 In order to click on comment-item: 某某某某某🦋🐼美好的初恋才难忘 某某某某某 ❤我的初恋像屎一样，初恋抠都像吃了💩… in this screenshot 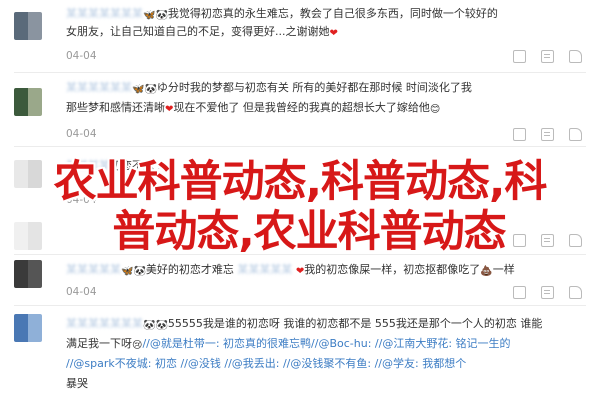, I will do `click(300, 281)`.